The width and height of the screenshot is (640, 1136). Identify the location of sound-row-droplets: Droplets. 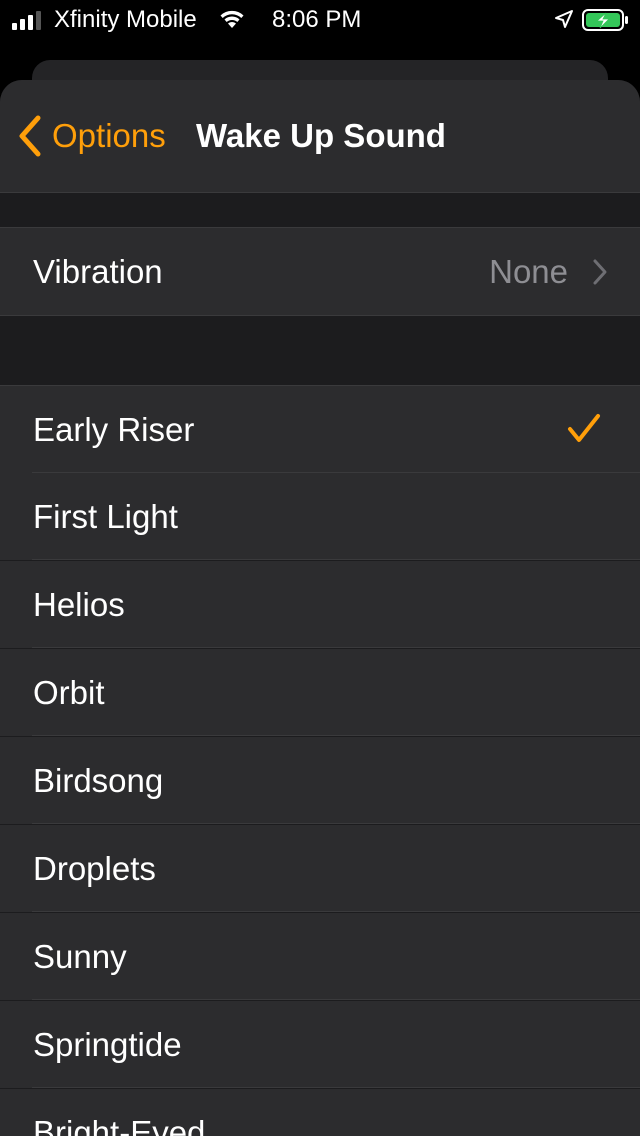
(320, 868).